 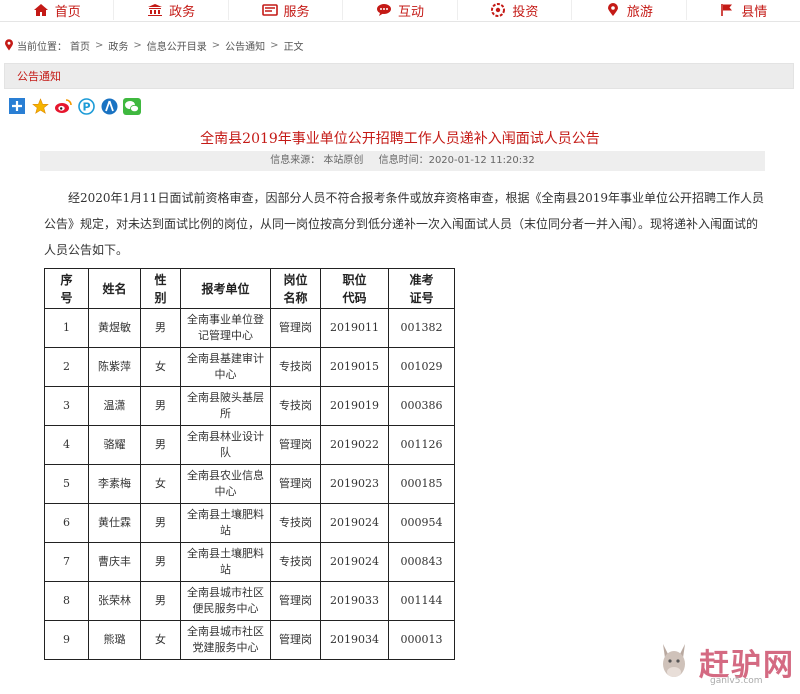 I want to click on share-tencent-button: P, so click(x=86, y=106).